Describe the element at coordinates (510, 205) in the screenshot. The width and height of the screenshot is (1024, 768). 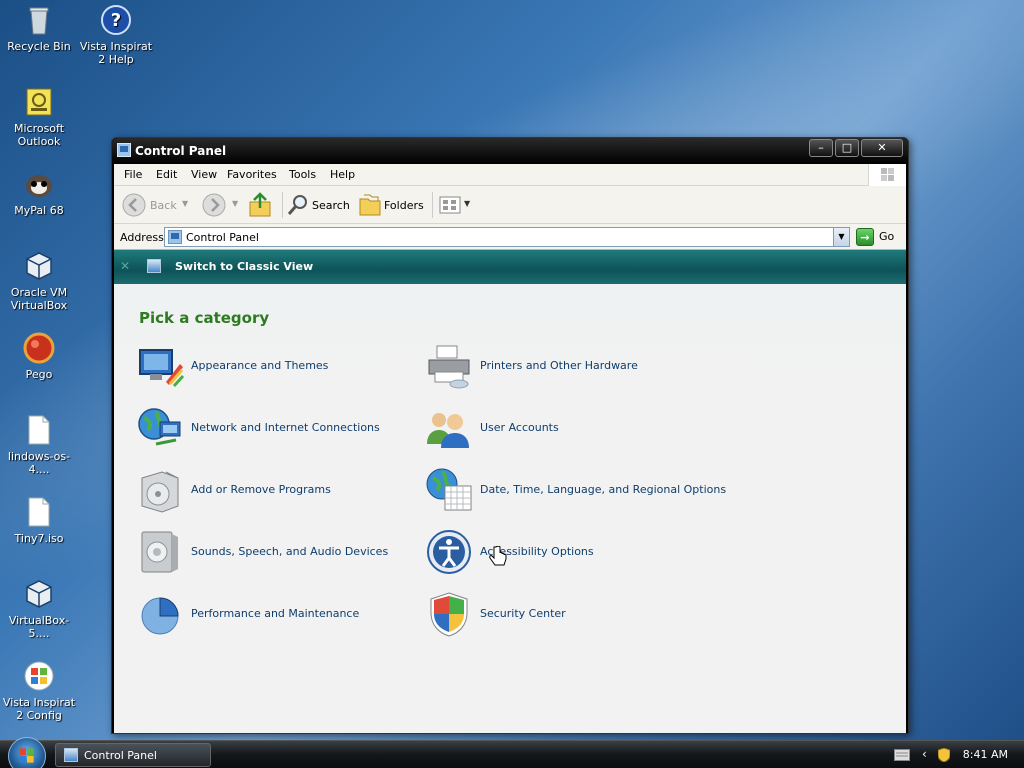
I see `toolbar: Back ▼ ▼ Search Folders ▼` at that location.